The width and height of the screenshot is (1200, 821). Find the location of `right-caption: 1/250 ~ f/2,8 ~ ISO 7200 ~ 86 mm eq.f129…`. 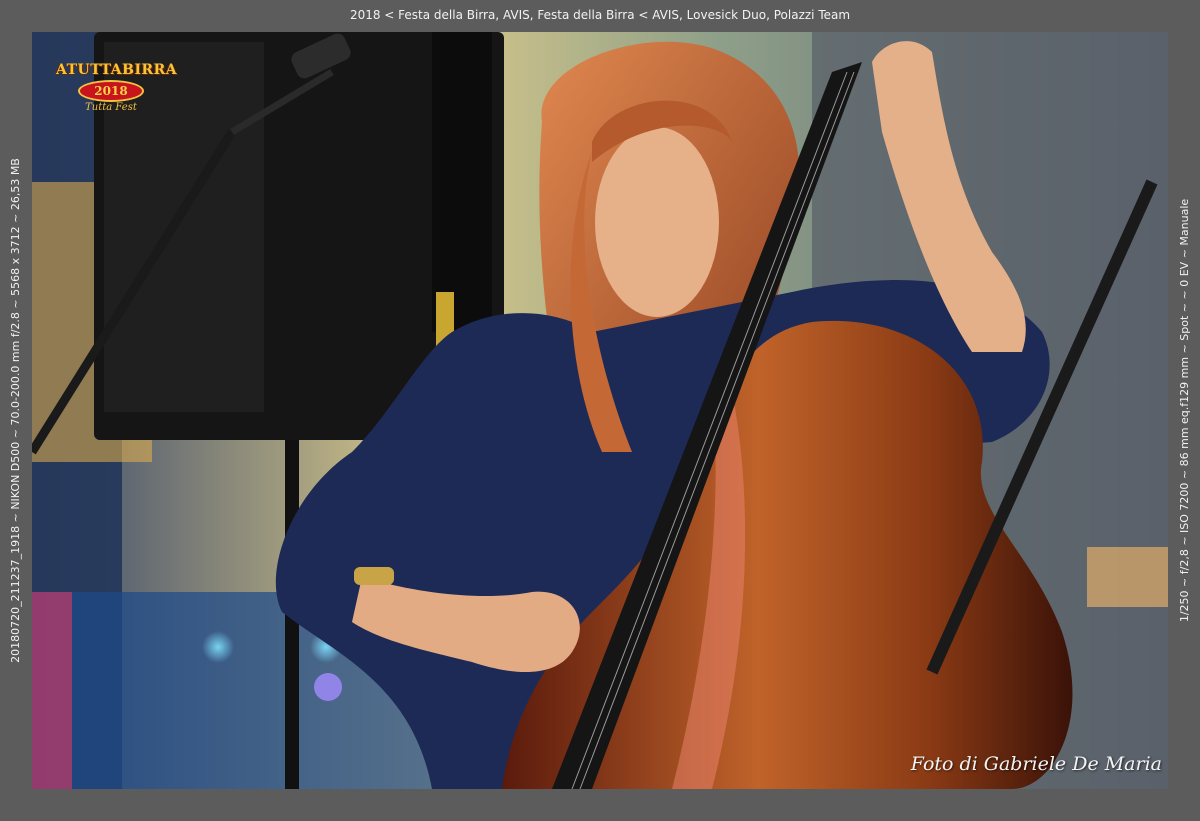

right-caption: 1/250 ~ f/2,8 ~ ISO 7200 ~ 86 mm eq.f129… is located at coordinates (1185, 410).